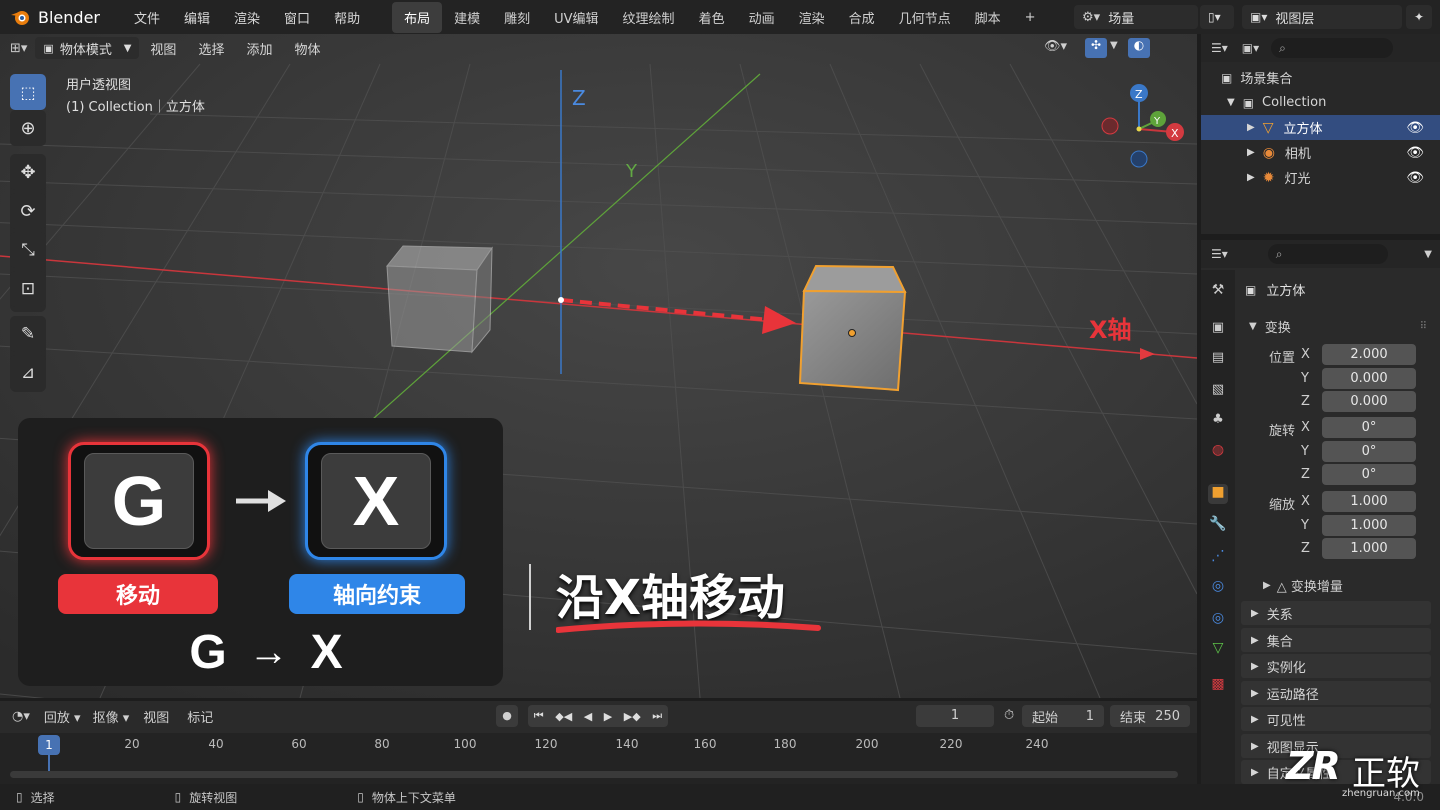  What do you see at coordinates (49, 745) in the screenshot?
I see `playhead: 1` at bounding box center [49, 745].